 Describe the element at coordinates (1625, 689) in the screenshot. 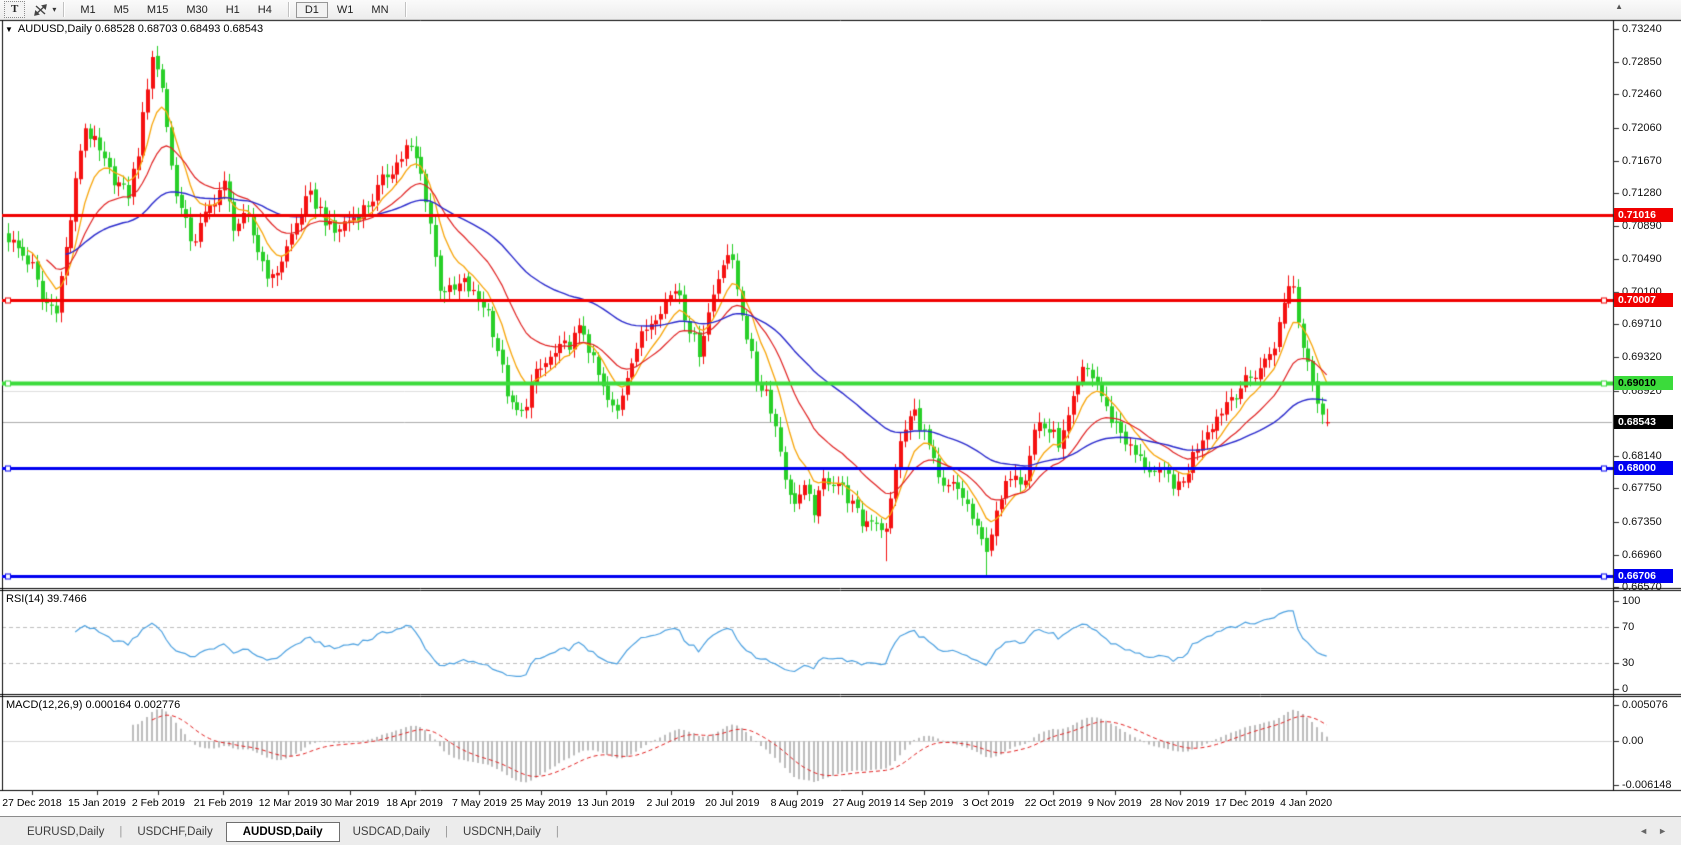

I see `rsi-axis-tick: 0` at that location.